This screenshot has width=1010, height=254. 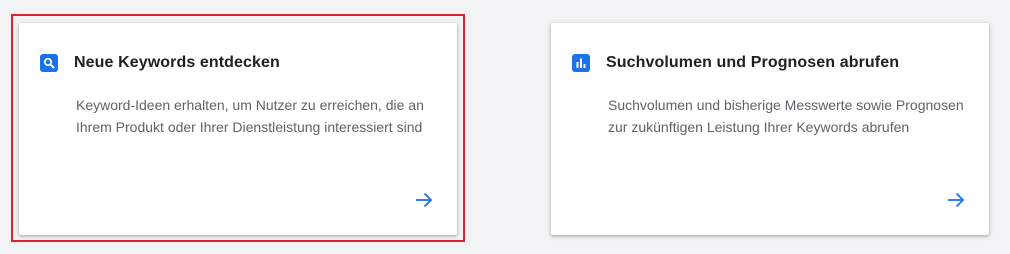 What do you see at coordinates (581, 63) in the screenshot?
I see `bar-chart-icon` at bounding box center [581, 63].